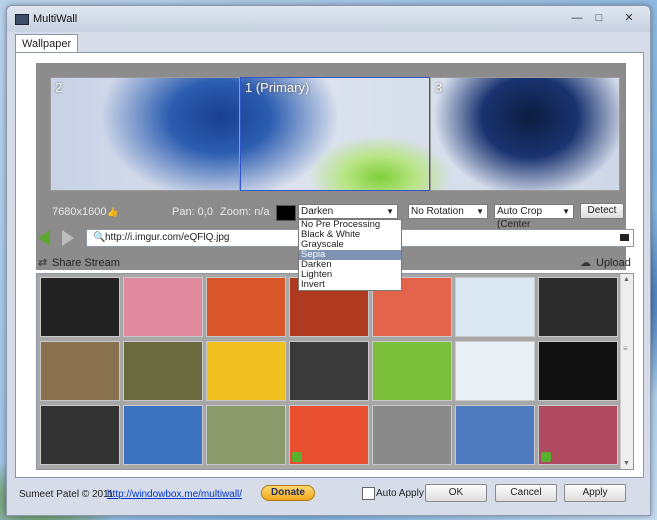 Image resolution: width=657 pixels, height=520 pixels. What do you see at coordinates (585, 263) in the screenshot?
I see `cloud-upload-icon: ☁` at bounding box center [585, 263].